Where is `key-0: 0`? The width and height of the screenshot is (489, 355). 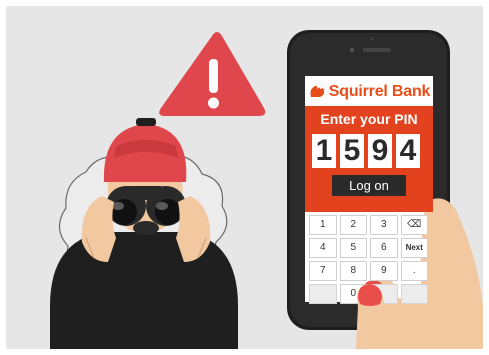
key-0: 0 is located at coordinates (353, 294).